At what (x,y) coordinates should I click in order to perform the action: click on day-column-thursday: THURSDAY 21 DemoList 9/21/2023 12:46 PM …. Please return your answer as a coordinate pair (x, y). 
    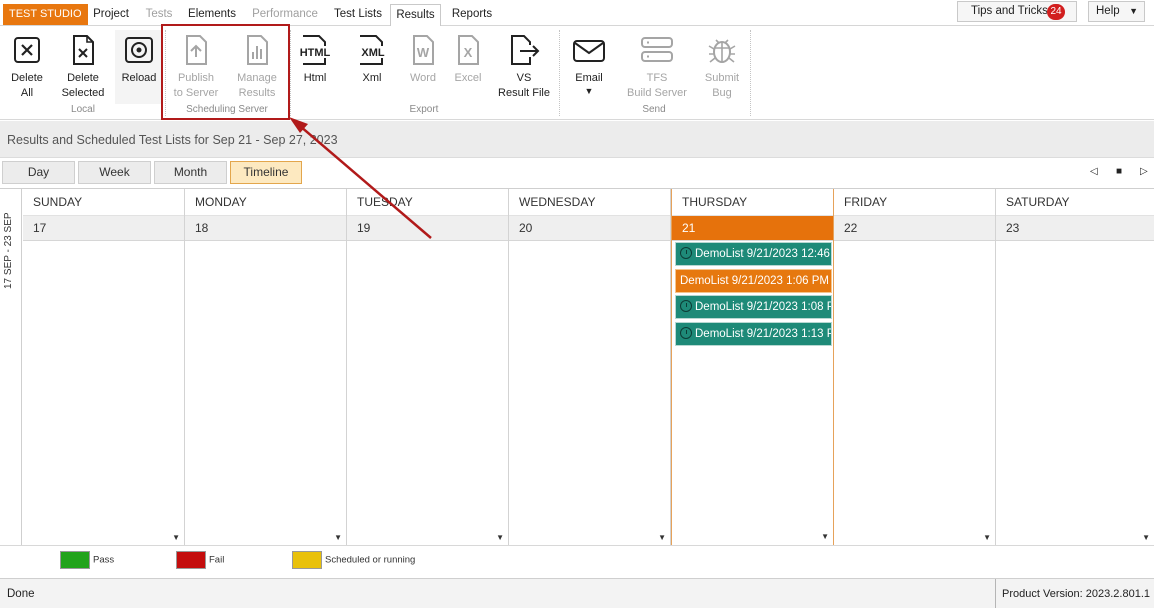
    Looking at the image, I should click on (752, 367).